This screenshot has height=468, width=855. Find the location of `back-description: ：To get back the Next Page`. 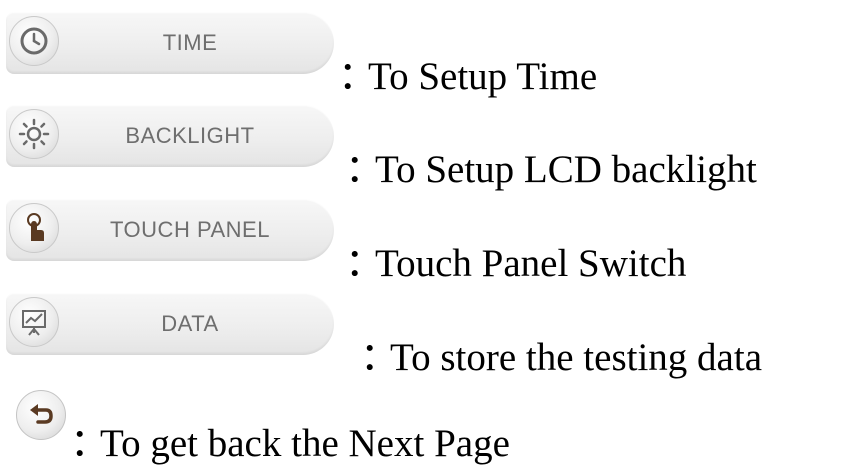

back-description: ：To get back the Next Page is located at coordinates (290, 440).